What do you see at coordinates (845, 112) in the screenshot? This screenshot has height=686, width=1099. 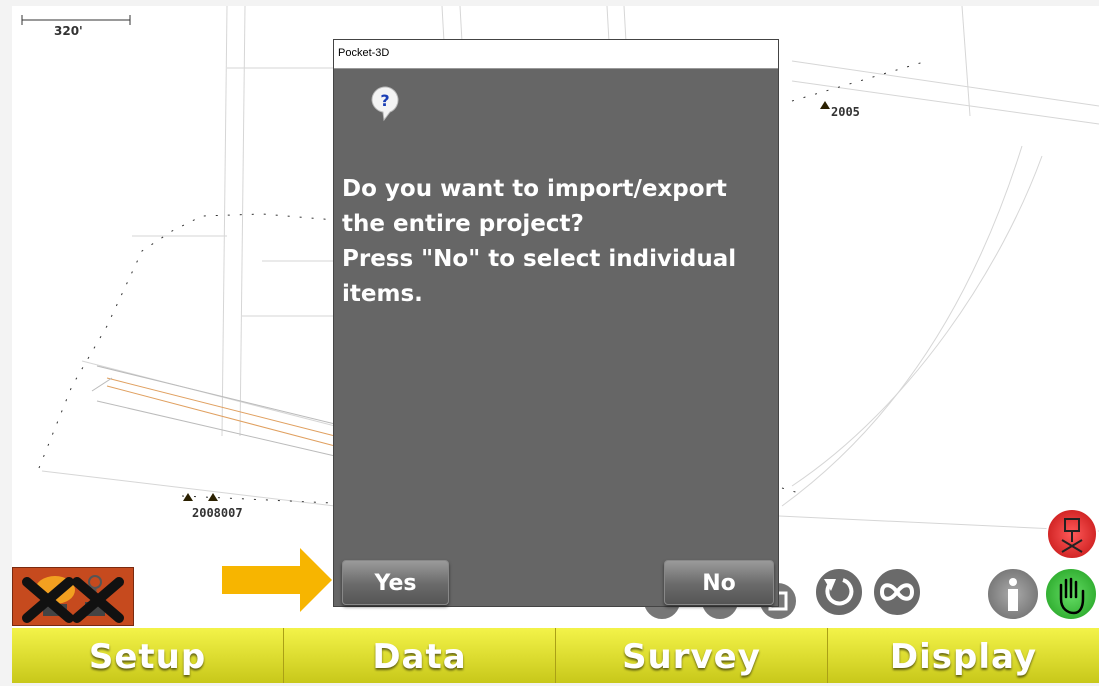 I see `point-label: 2005` at bounding box center [845, 112].